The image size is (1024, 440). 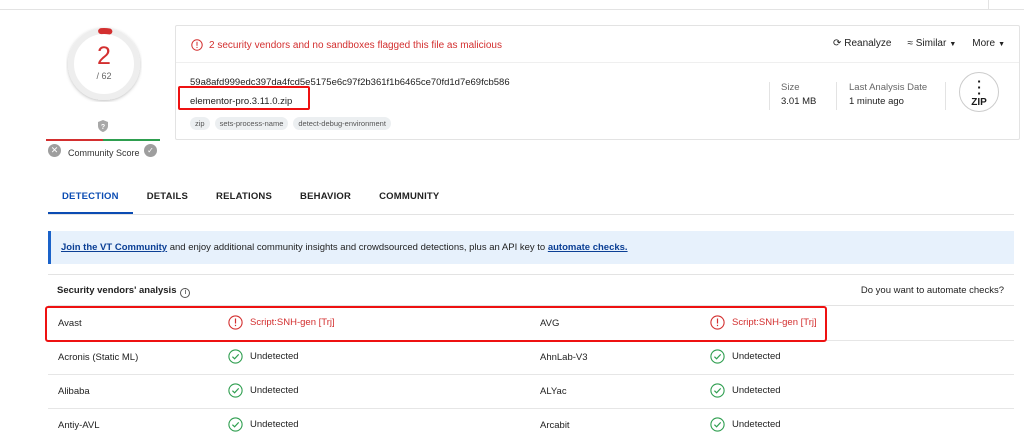 What do you see at coordinates (244, 98) in the screenshot?
I see `filename-highlight-box` at bounding box center [244, 98].